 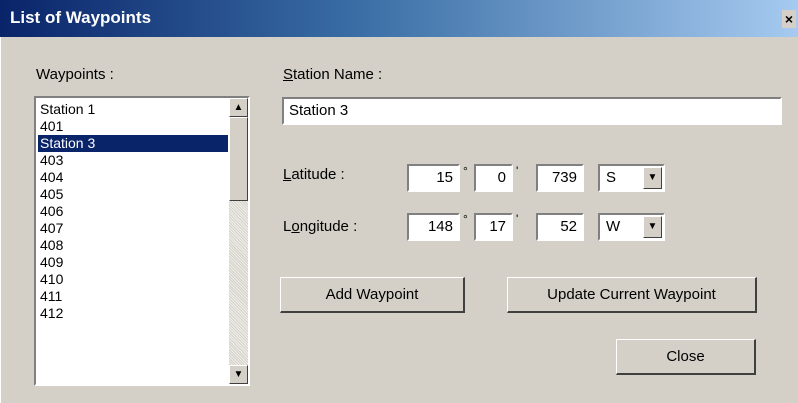 I want to click on latitude-seconds-input: 739, so click(x=560, y=178).